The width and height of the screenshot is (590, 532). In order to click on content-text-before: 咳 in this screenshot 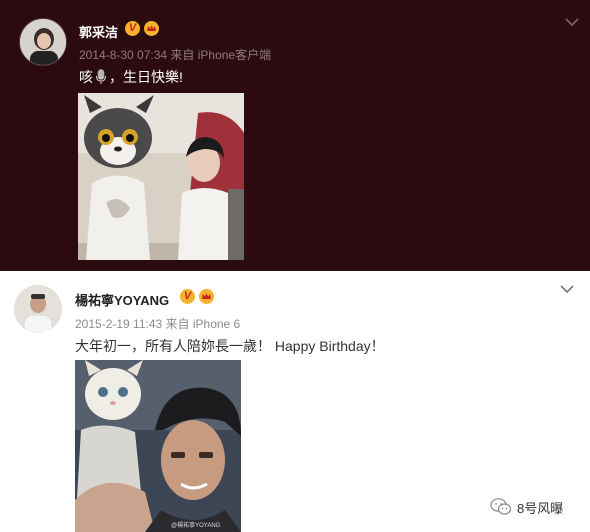, I will do `click(86, 77)`.